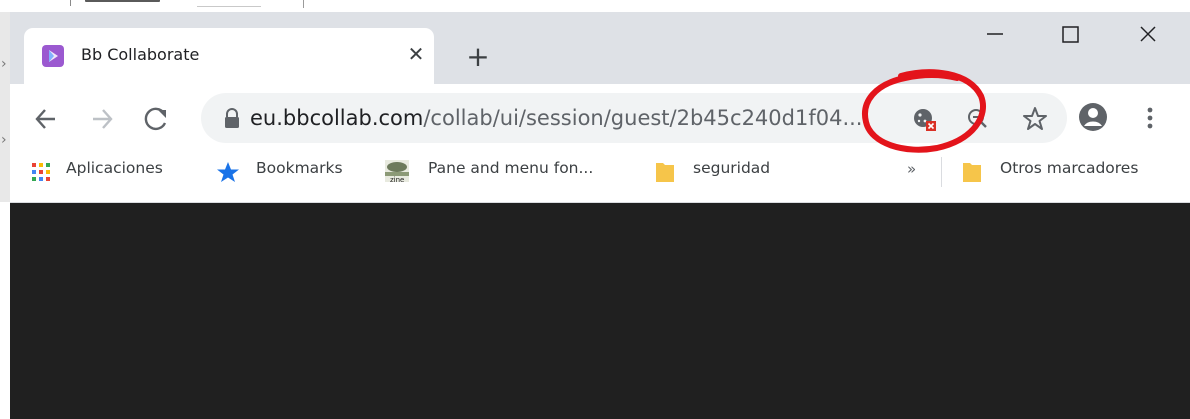  What do you see at coordinates (1150, 118) in the screenshot?
I see `more-menu-icon` at bounding box center [1150, 118].